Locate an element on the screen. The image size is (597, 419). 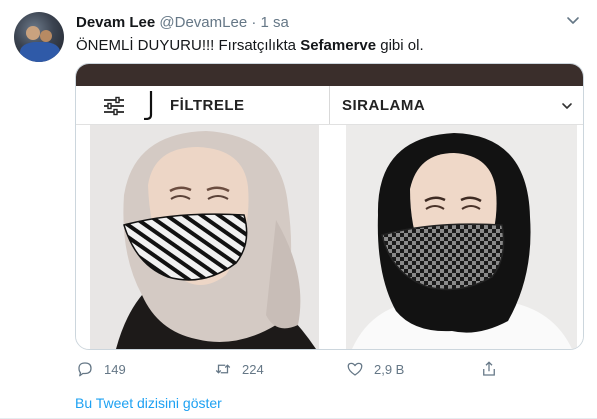
filter-bar: FİLTRELE SIRALAMA is located at coordinates (329, 105).